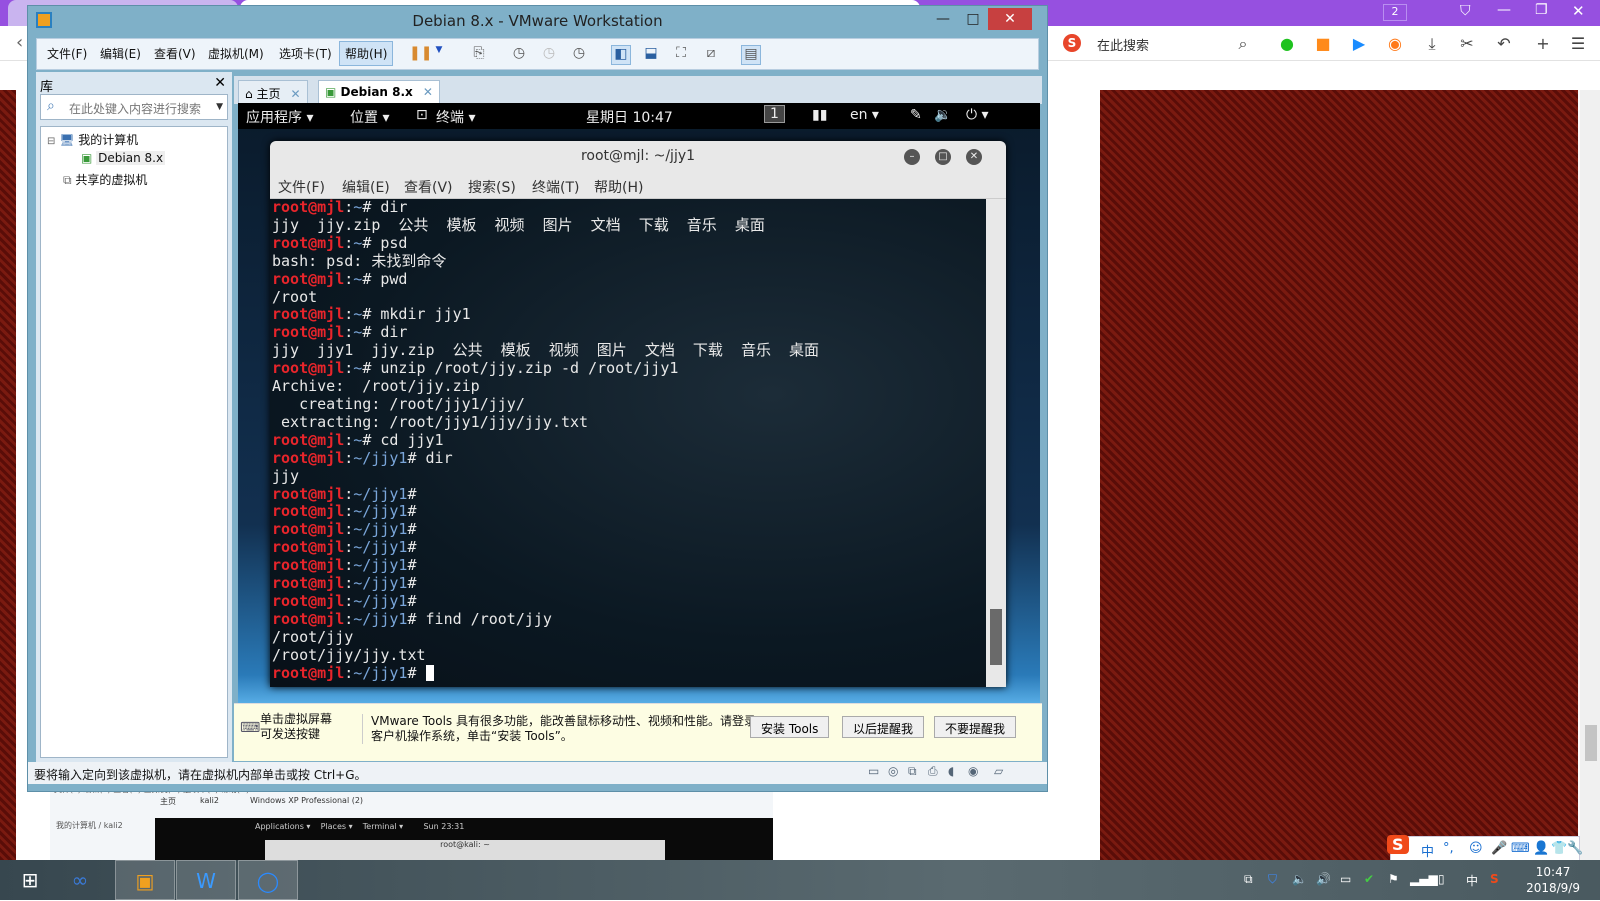 The width and height of the screenshot is (1600, 901). Describe the element at coordinates (774, 114) in the screenshot. I see `workspace-indicator: 1` at that location.